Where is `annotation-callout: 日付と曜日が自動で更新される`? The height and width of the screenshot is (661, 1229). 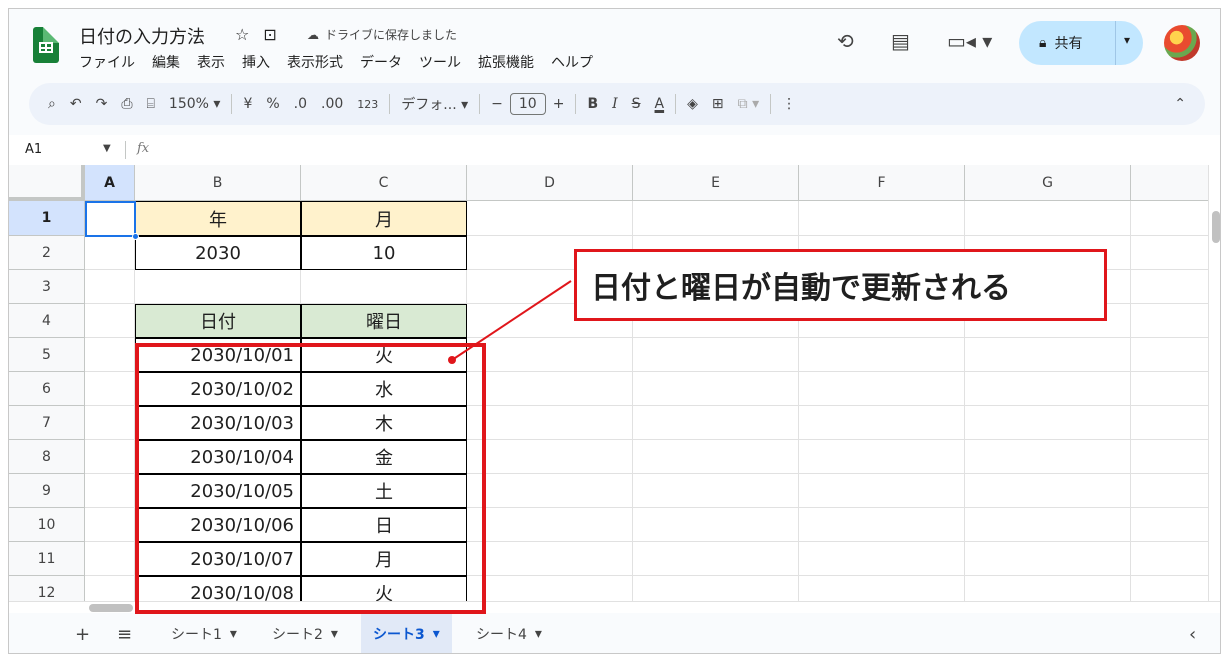
annotation-callout: 日付と曜日が自動で更新される is located at coordinates (840, 285).